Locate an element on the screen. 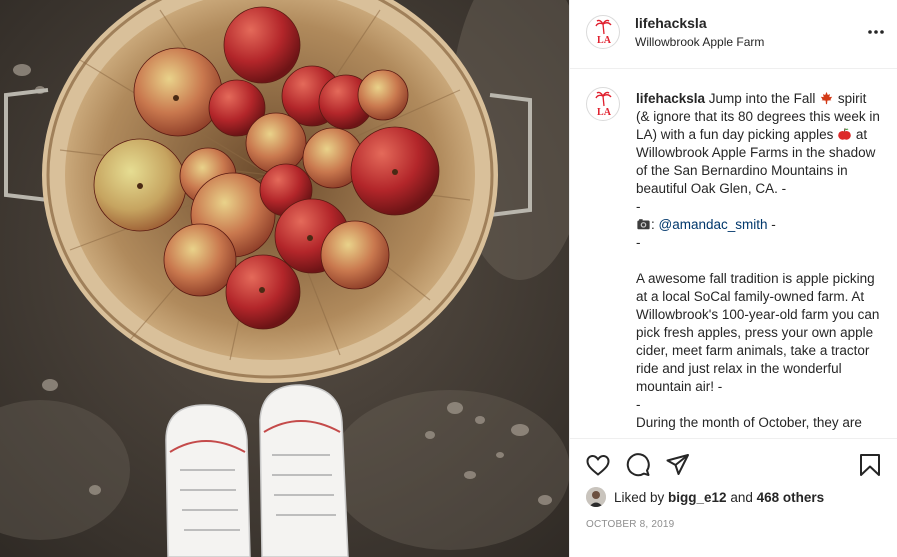 This screenshot has width=897, height=557. likes-summary: Liked by bigg_e12 and 468 others is located at coordinates (705, 497).